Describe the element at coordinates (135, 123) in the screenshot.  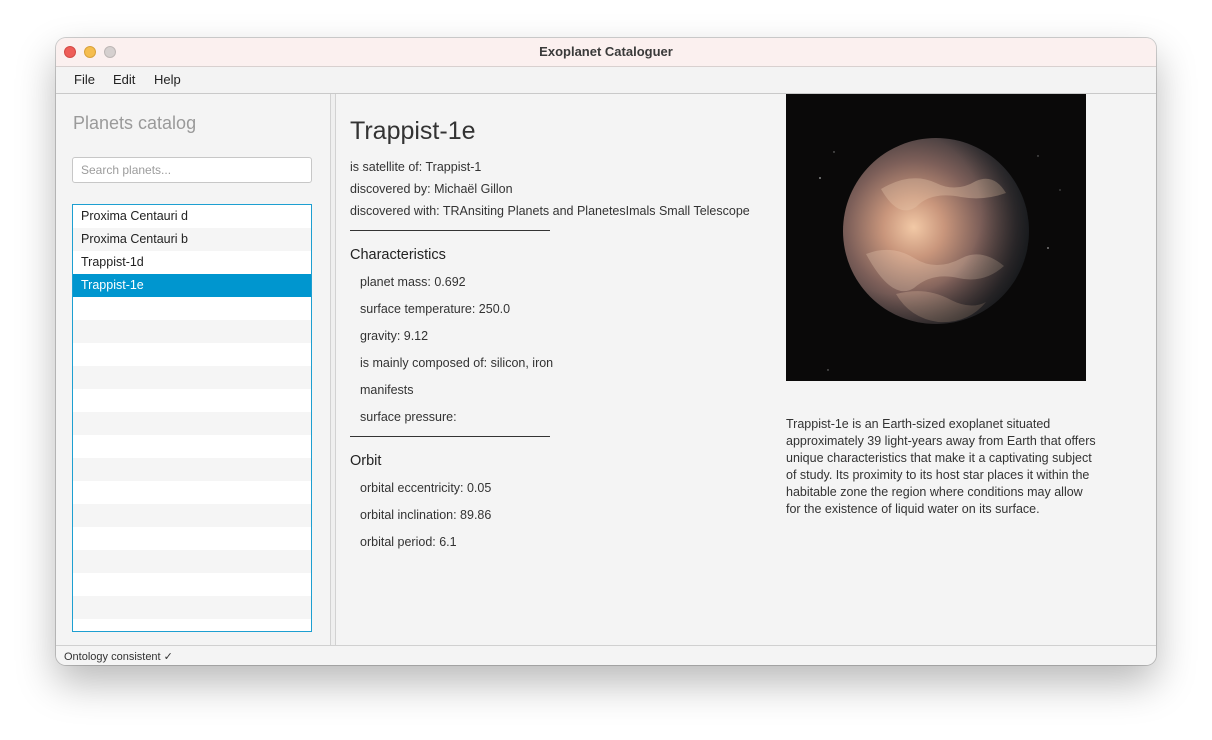
I see `catalog-title: Planets catalog` at that location.